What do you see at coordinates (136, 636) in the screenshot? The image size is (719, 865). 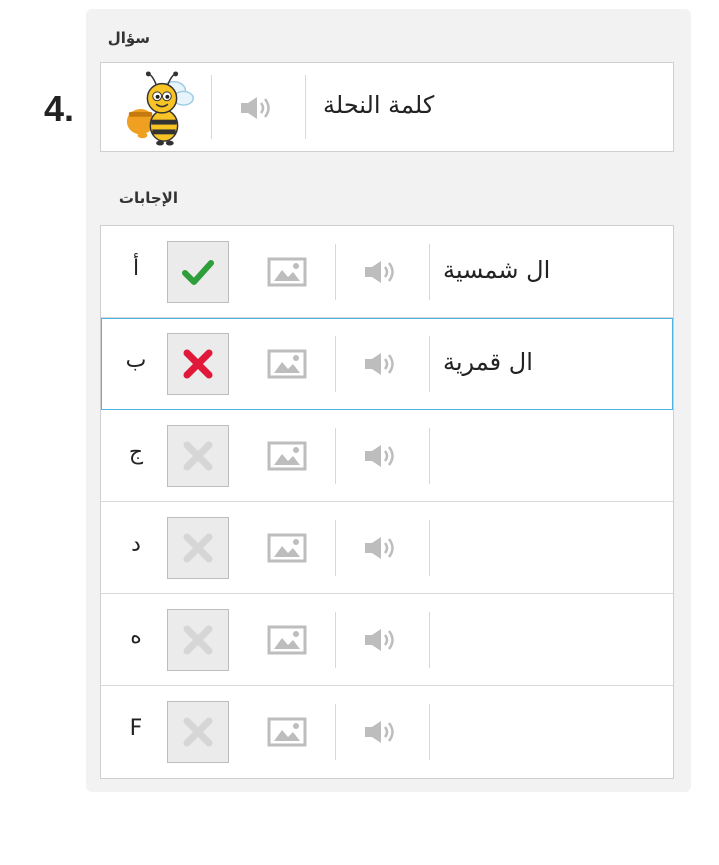 I see `answer-letter: ه` at bounding box center [136, 636].